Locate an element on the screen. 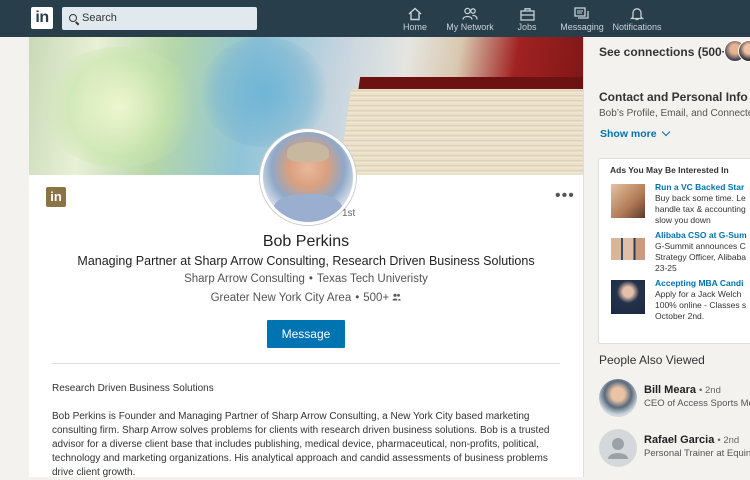  profile-location: Greater New York City Area is located at coordinates (281, 298).